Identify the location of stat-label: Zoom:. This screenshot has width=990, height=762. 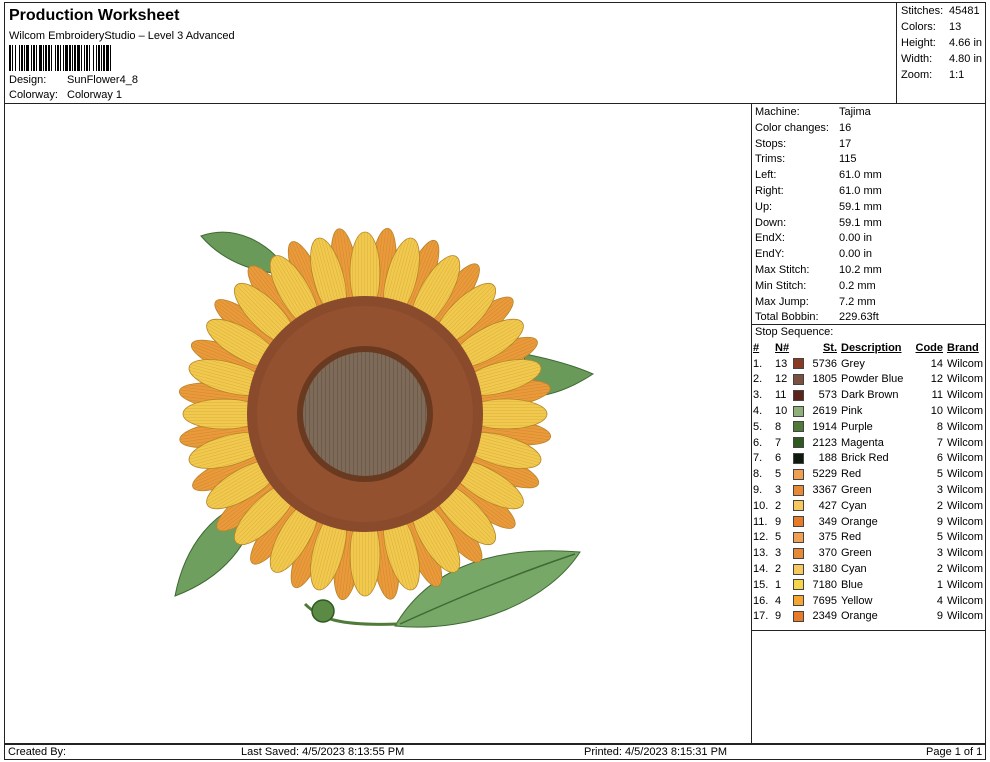
(917, 75).